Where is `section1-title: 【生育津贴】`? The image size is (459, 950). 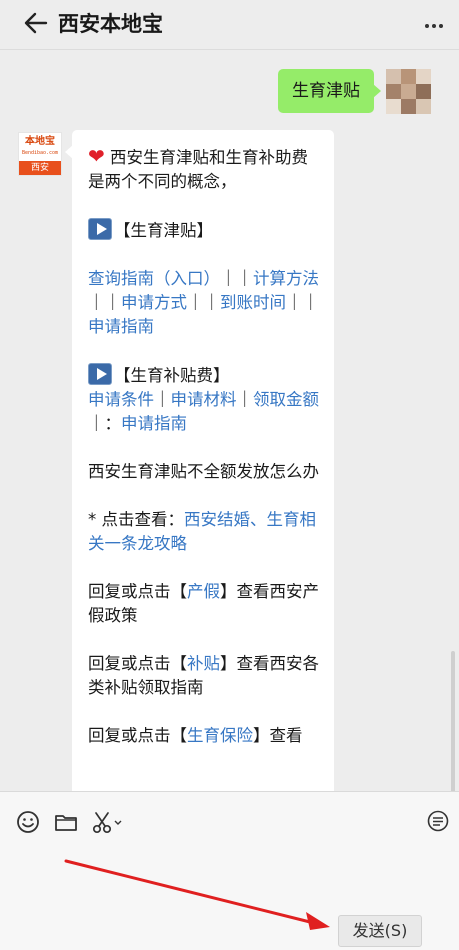 section1-title: 【生育津贴】 is located at coordinates (163, 230).